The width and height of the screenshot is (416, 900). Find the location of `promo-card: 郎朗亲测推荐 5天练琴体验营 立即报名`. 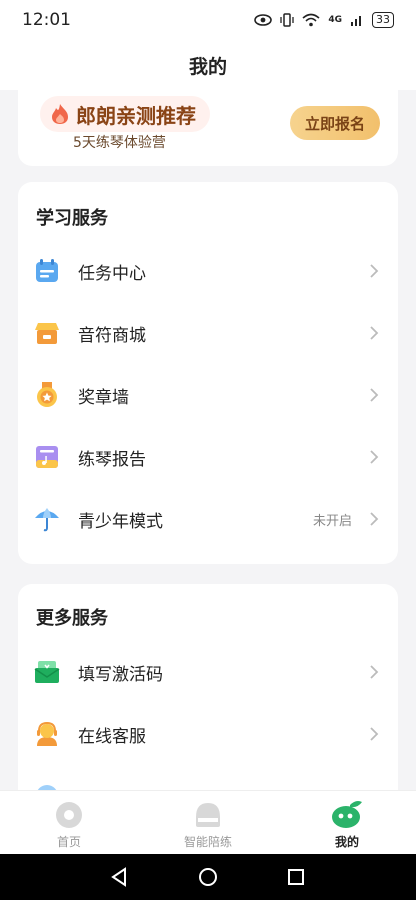

promo-card: 郎朗亲测推荐 5天练琴体验营 立即报名 is located at coordinates (208, 128).